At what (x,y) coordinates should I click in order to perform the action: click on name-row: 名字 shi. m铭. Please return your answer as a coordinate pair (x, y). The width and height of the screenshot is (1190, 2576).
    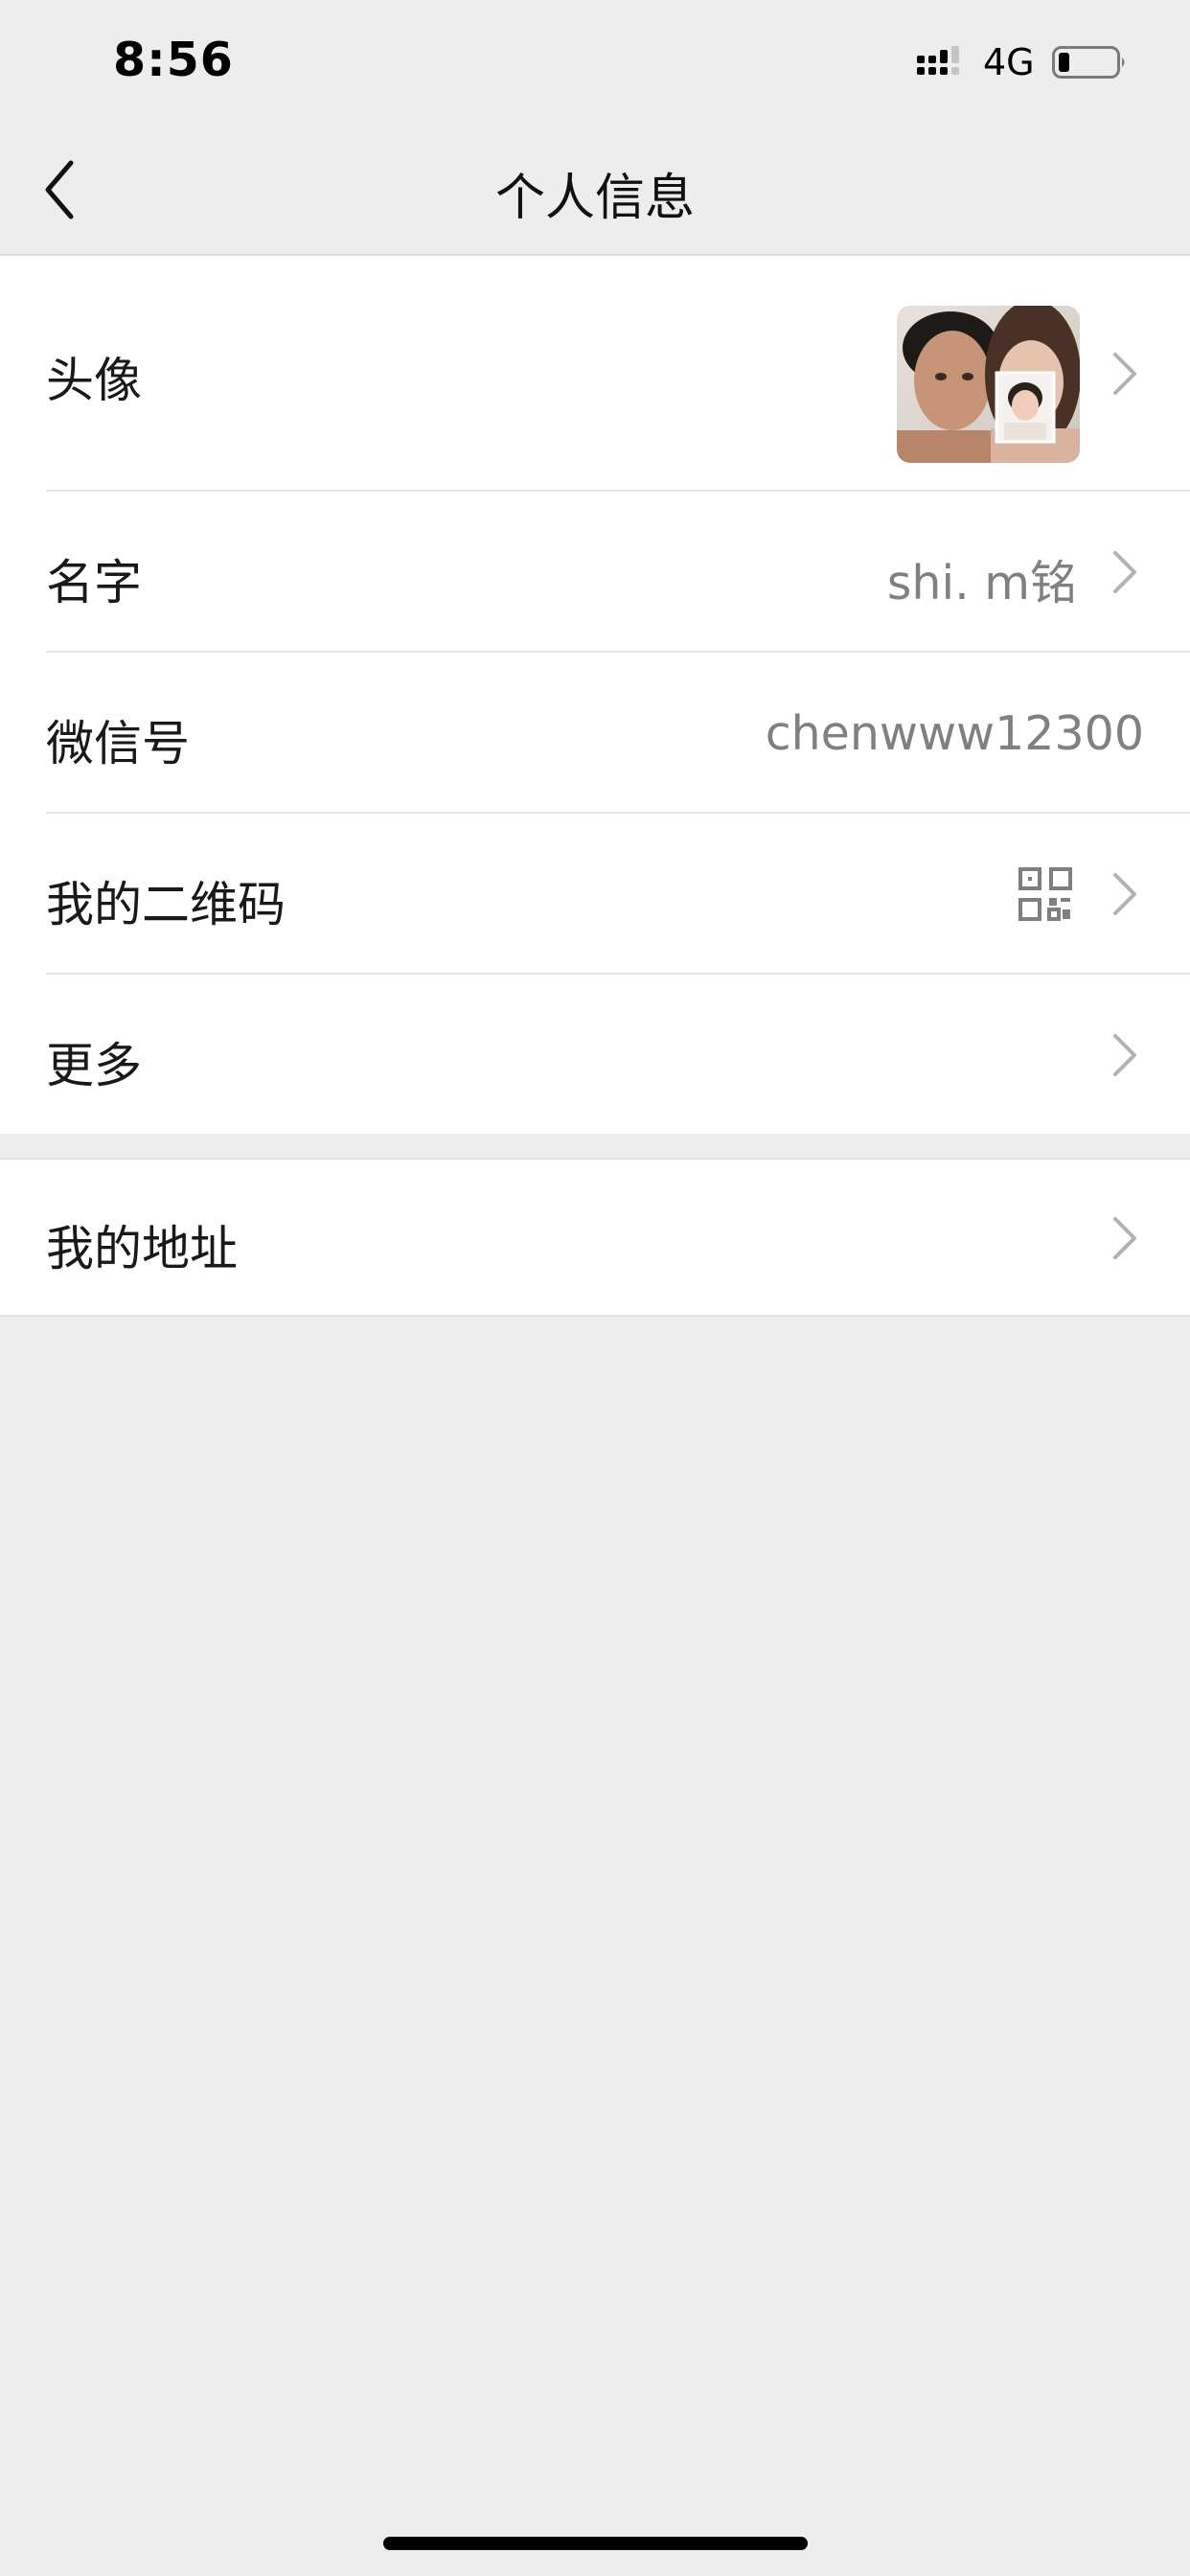
    Looking at the image, I should click on (595, 572).